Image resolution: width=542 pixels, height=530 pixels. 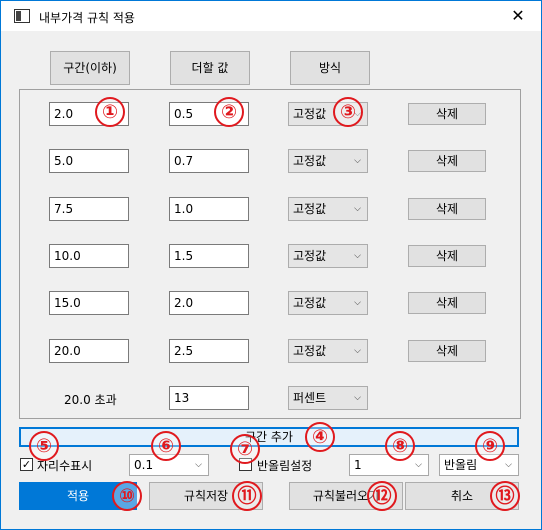 I want to click on add-value-input: 0.7, so click(x=209, y=161).